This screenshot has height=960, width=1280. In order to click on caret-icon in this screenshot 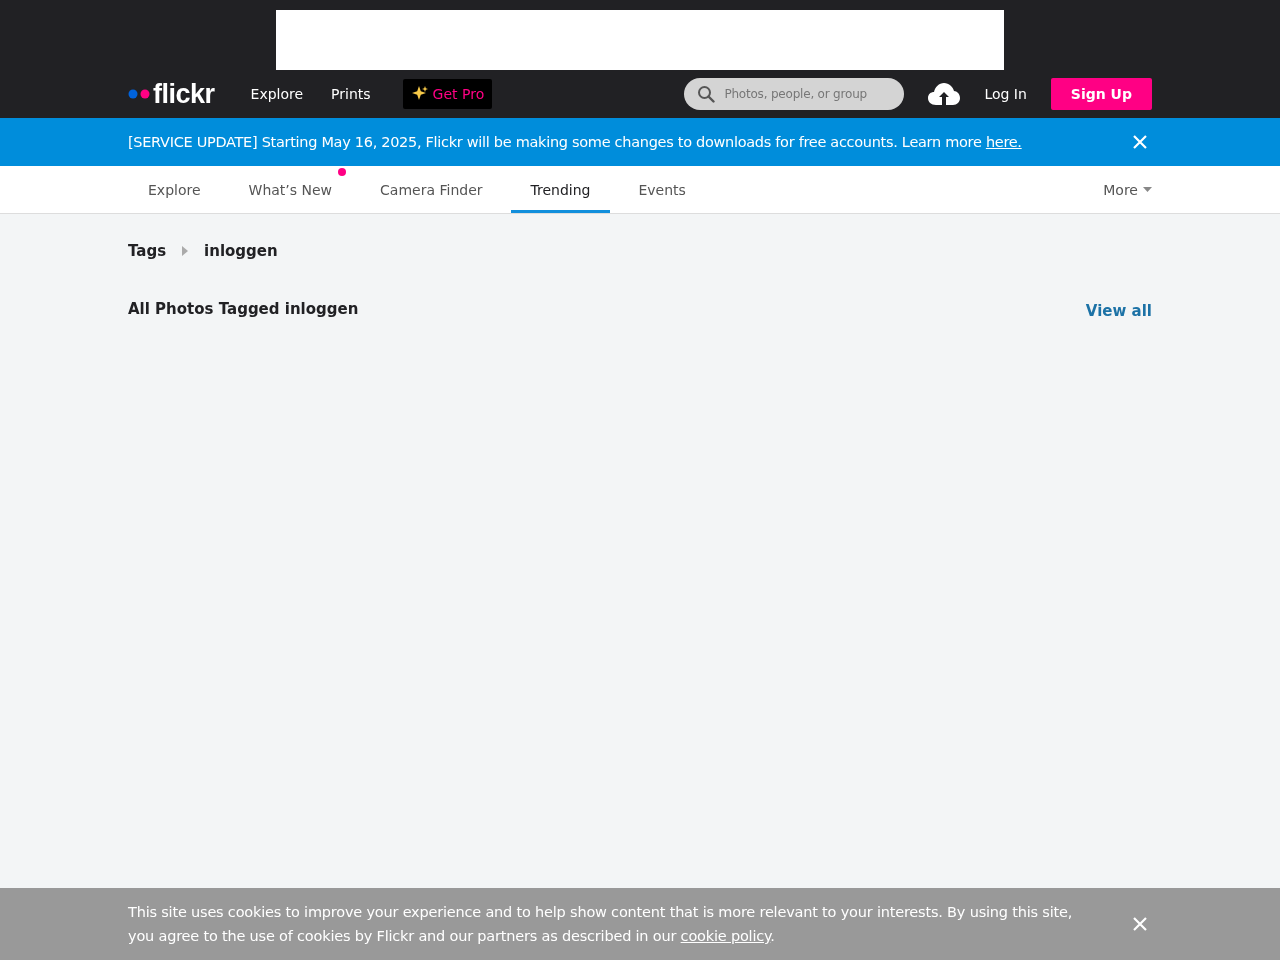, I will do `click(1147, 189)`.